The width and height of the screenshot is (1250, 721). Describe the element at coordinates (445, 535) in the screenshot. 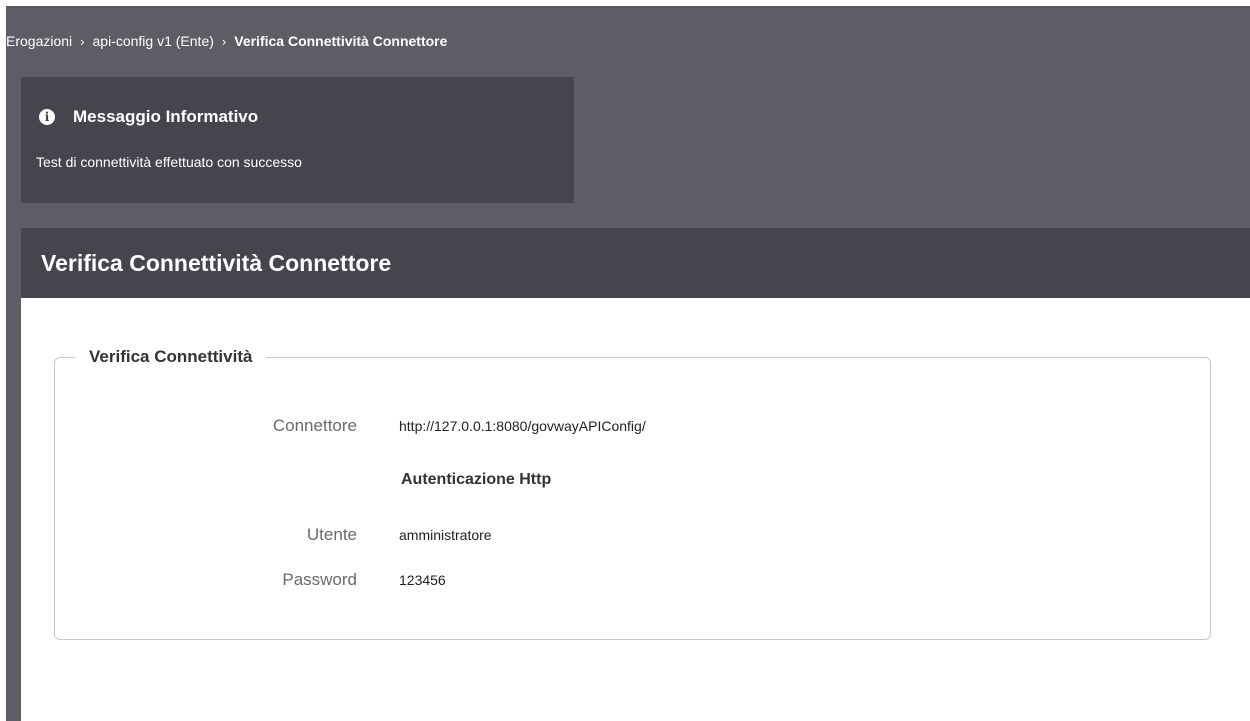

I see `utente-value: amministratore` at that location.